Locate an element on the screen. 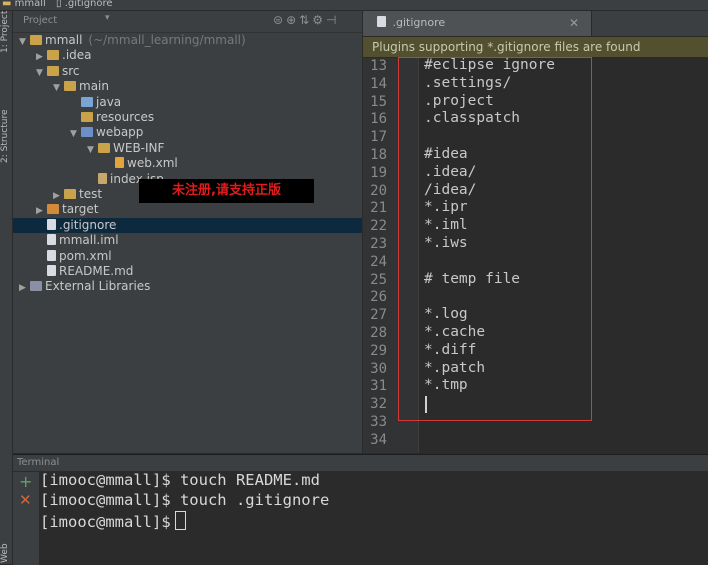  terminal-prompt-line: [imooc@mmall]$ is located at coordinates (113, 521).